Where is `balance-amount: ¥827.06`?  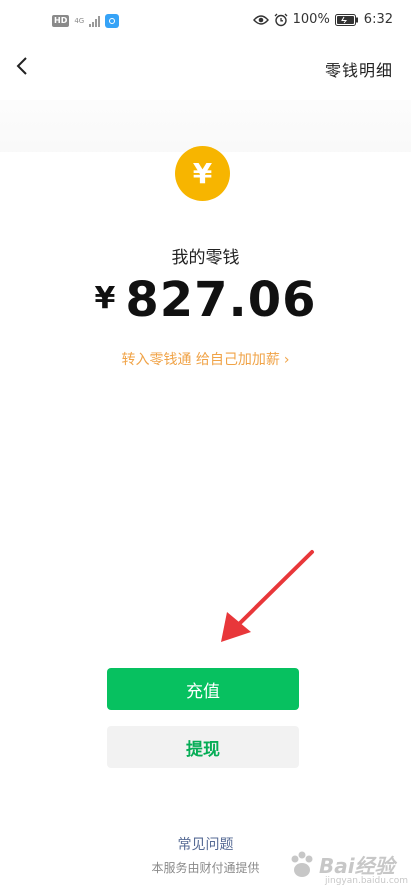 balance-amount: ¥827.06 is located at coordinates (205, 300).